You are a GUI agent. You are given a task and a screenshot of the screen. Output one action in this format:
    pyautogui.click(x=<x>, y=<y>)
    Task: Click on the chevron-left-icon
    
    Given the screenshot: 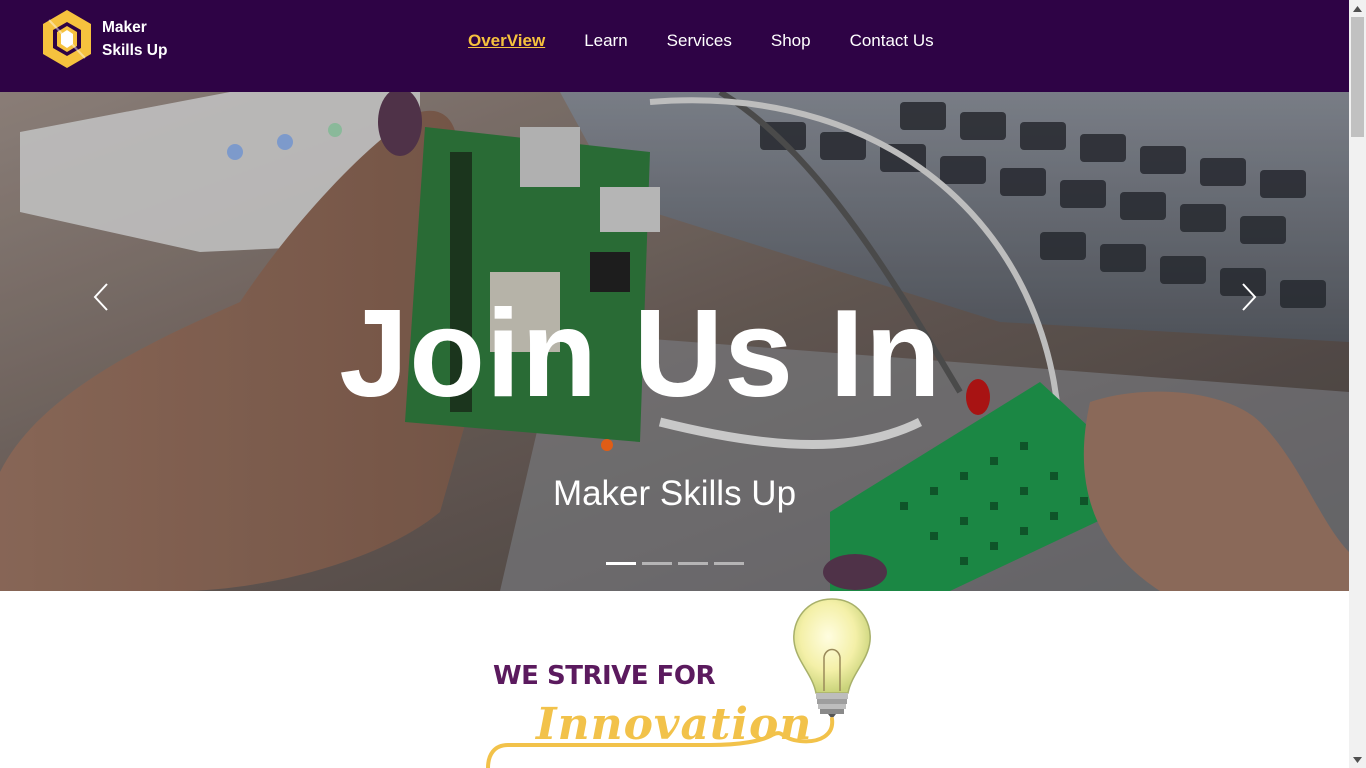 What is the action you would take?
    pyautogui.click(x=100, y=297)
    